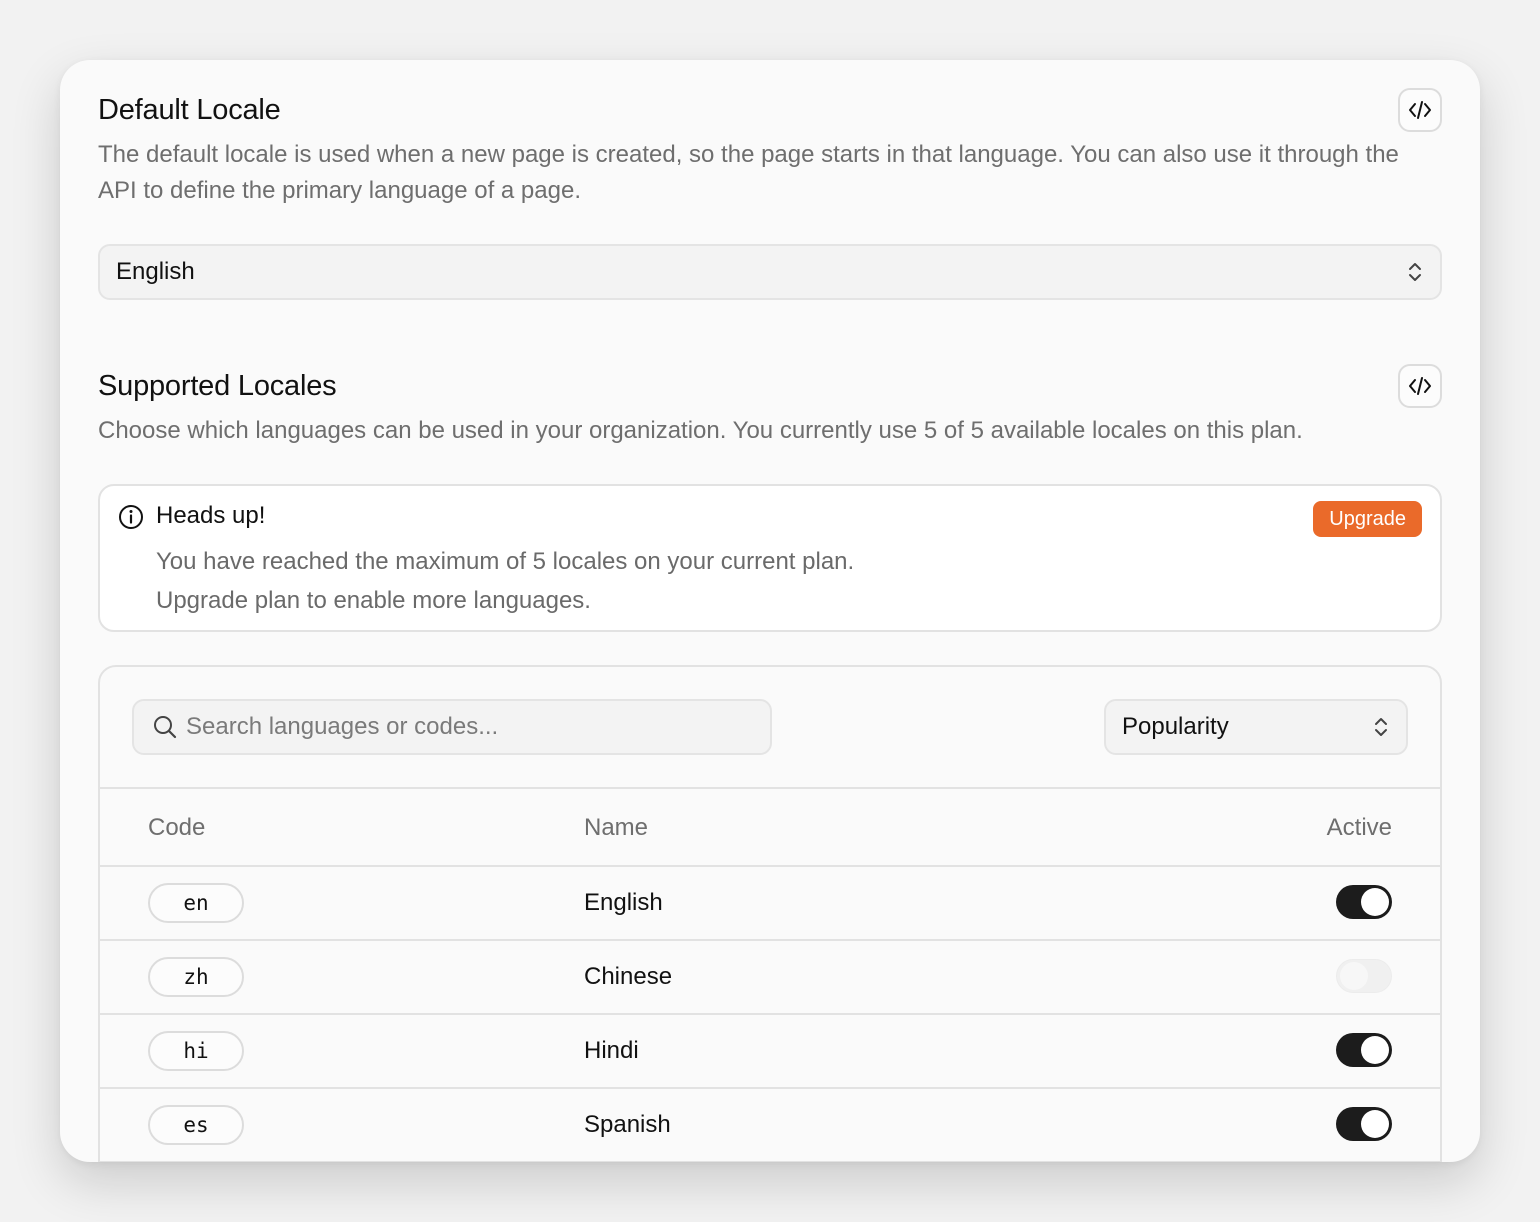 The width and height of the screenshot is (1540, 1222). What do you see at coordinates (770, 272) in the screenshot?
I see `default-locale-select: English` at bounding box center [770, 272].